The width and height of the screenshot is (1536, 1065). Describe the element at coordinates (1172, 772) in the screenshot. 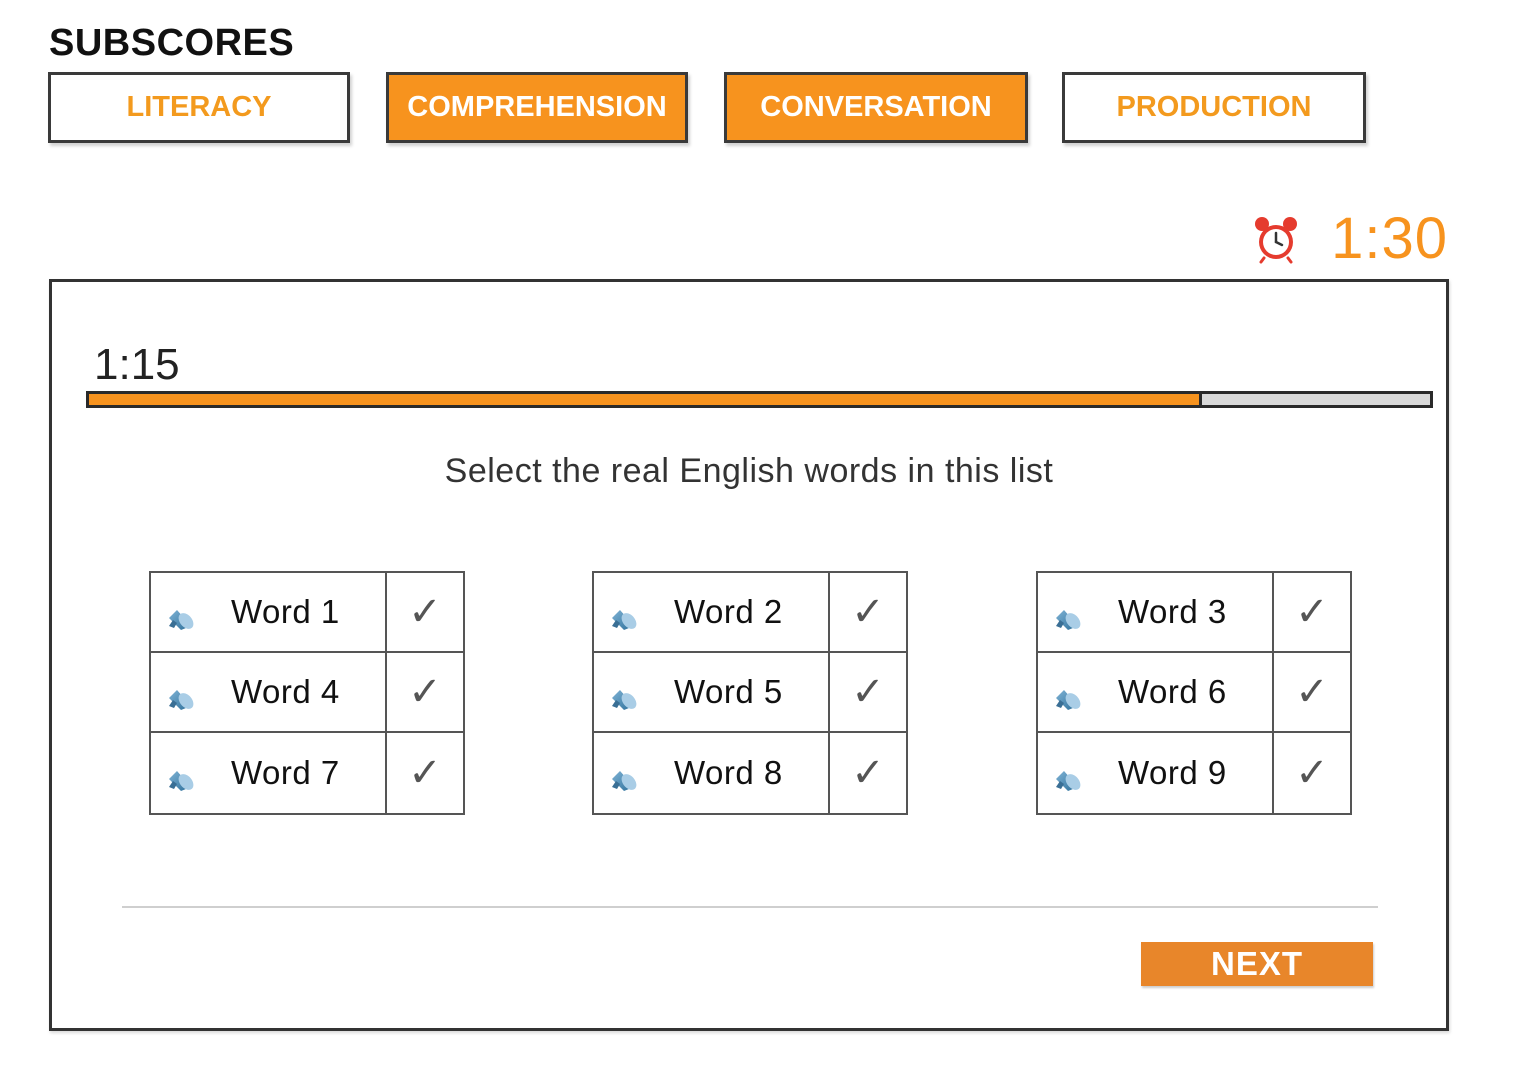

I see `word-label: Word 9` at that location.